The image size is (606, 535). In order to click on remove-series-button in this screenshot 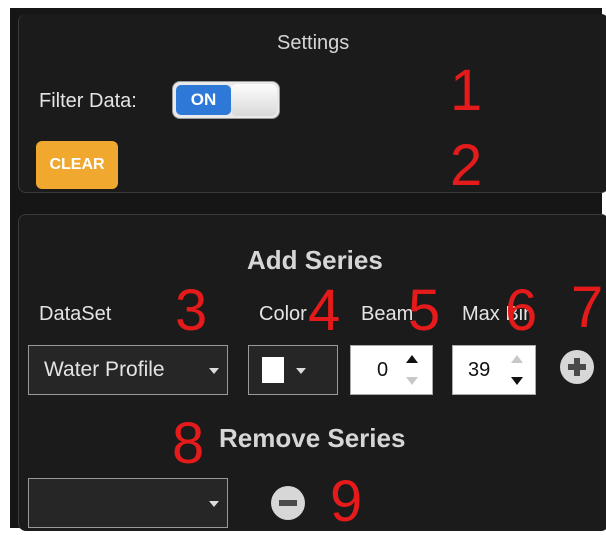, I will do `click(288, 503)`.